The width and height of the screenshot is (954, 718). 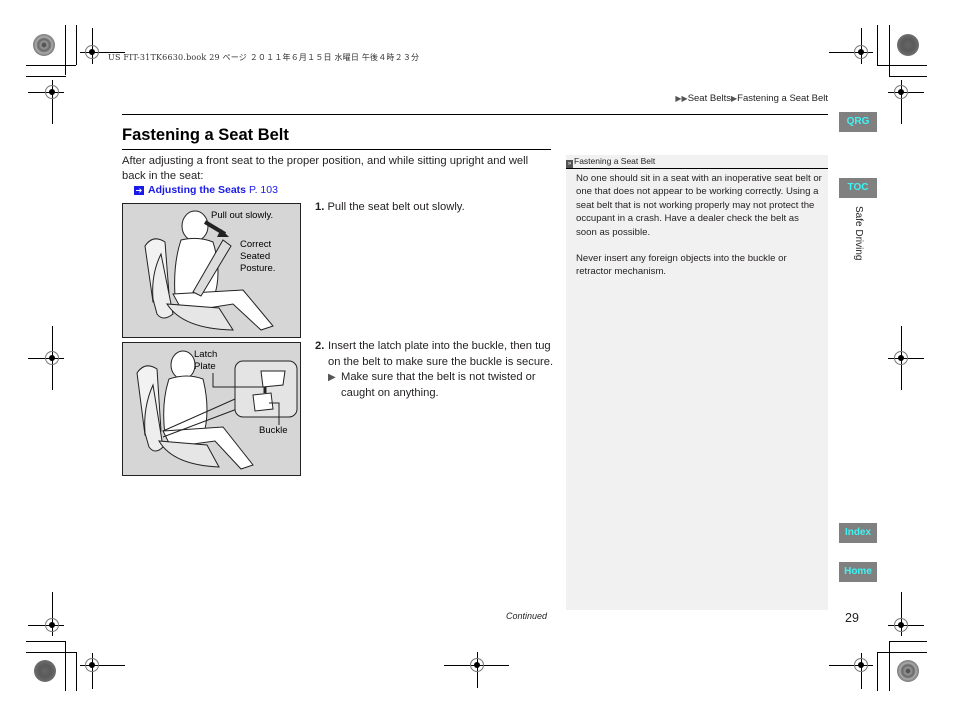 What do you see at coordinates (681, 98) in the screenshot?
I see `right-triangle-icon: ▶▶` at bounding box center [681, 98].